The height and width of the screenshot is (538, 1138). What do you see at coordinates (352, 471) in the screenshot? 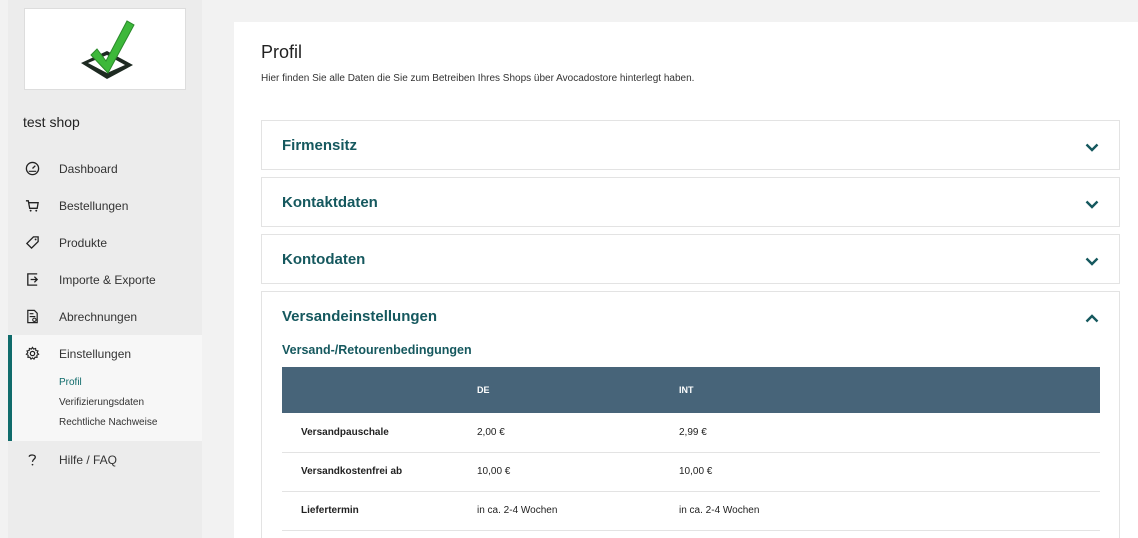
I see `table-row-label: Versandkostenfrei ab` at bounding box center [352, 471].